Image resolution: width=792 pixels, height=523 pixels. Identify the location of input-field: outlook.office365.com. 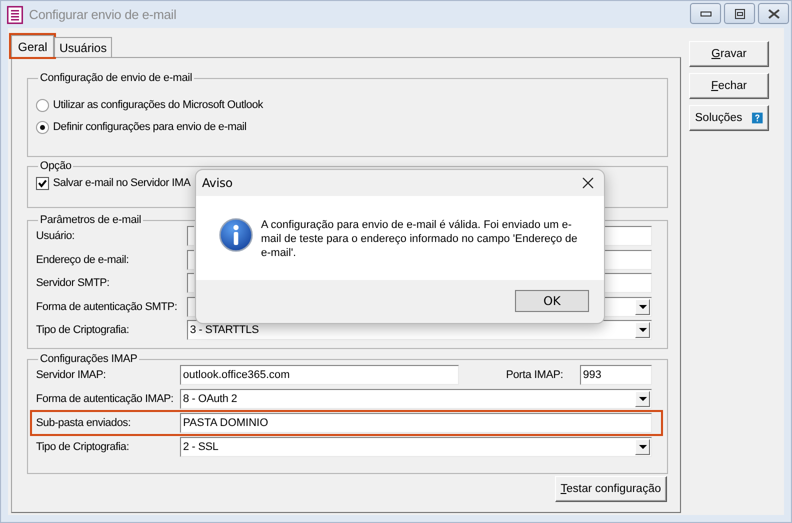
(319, 375).